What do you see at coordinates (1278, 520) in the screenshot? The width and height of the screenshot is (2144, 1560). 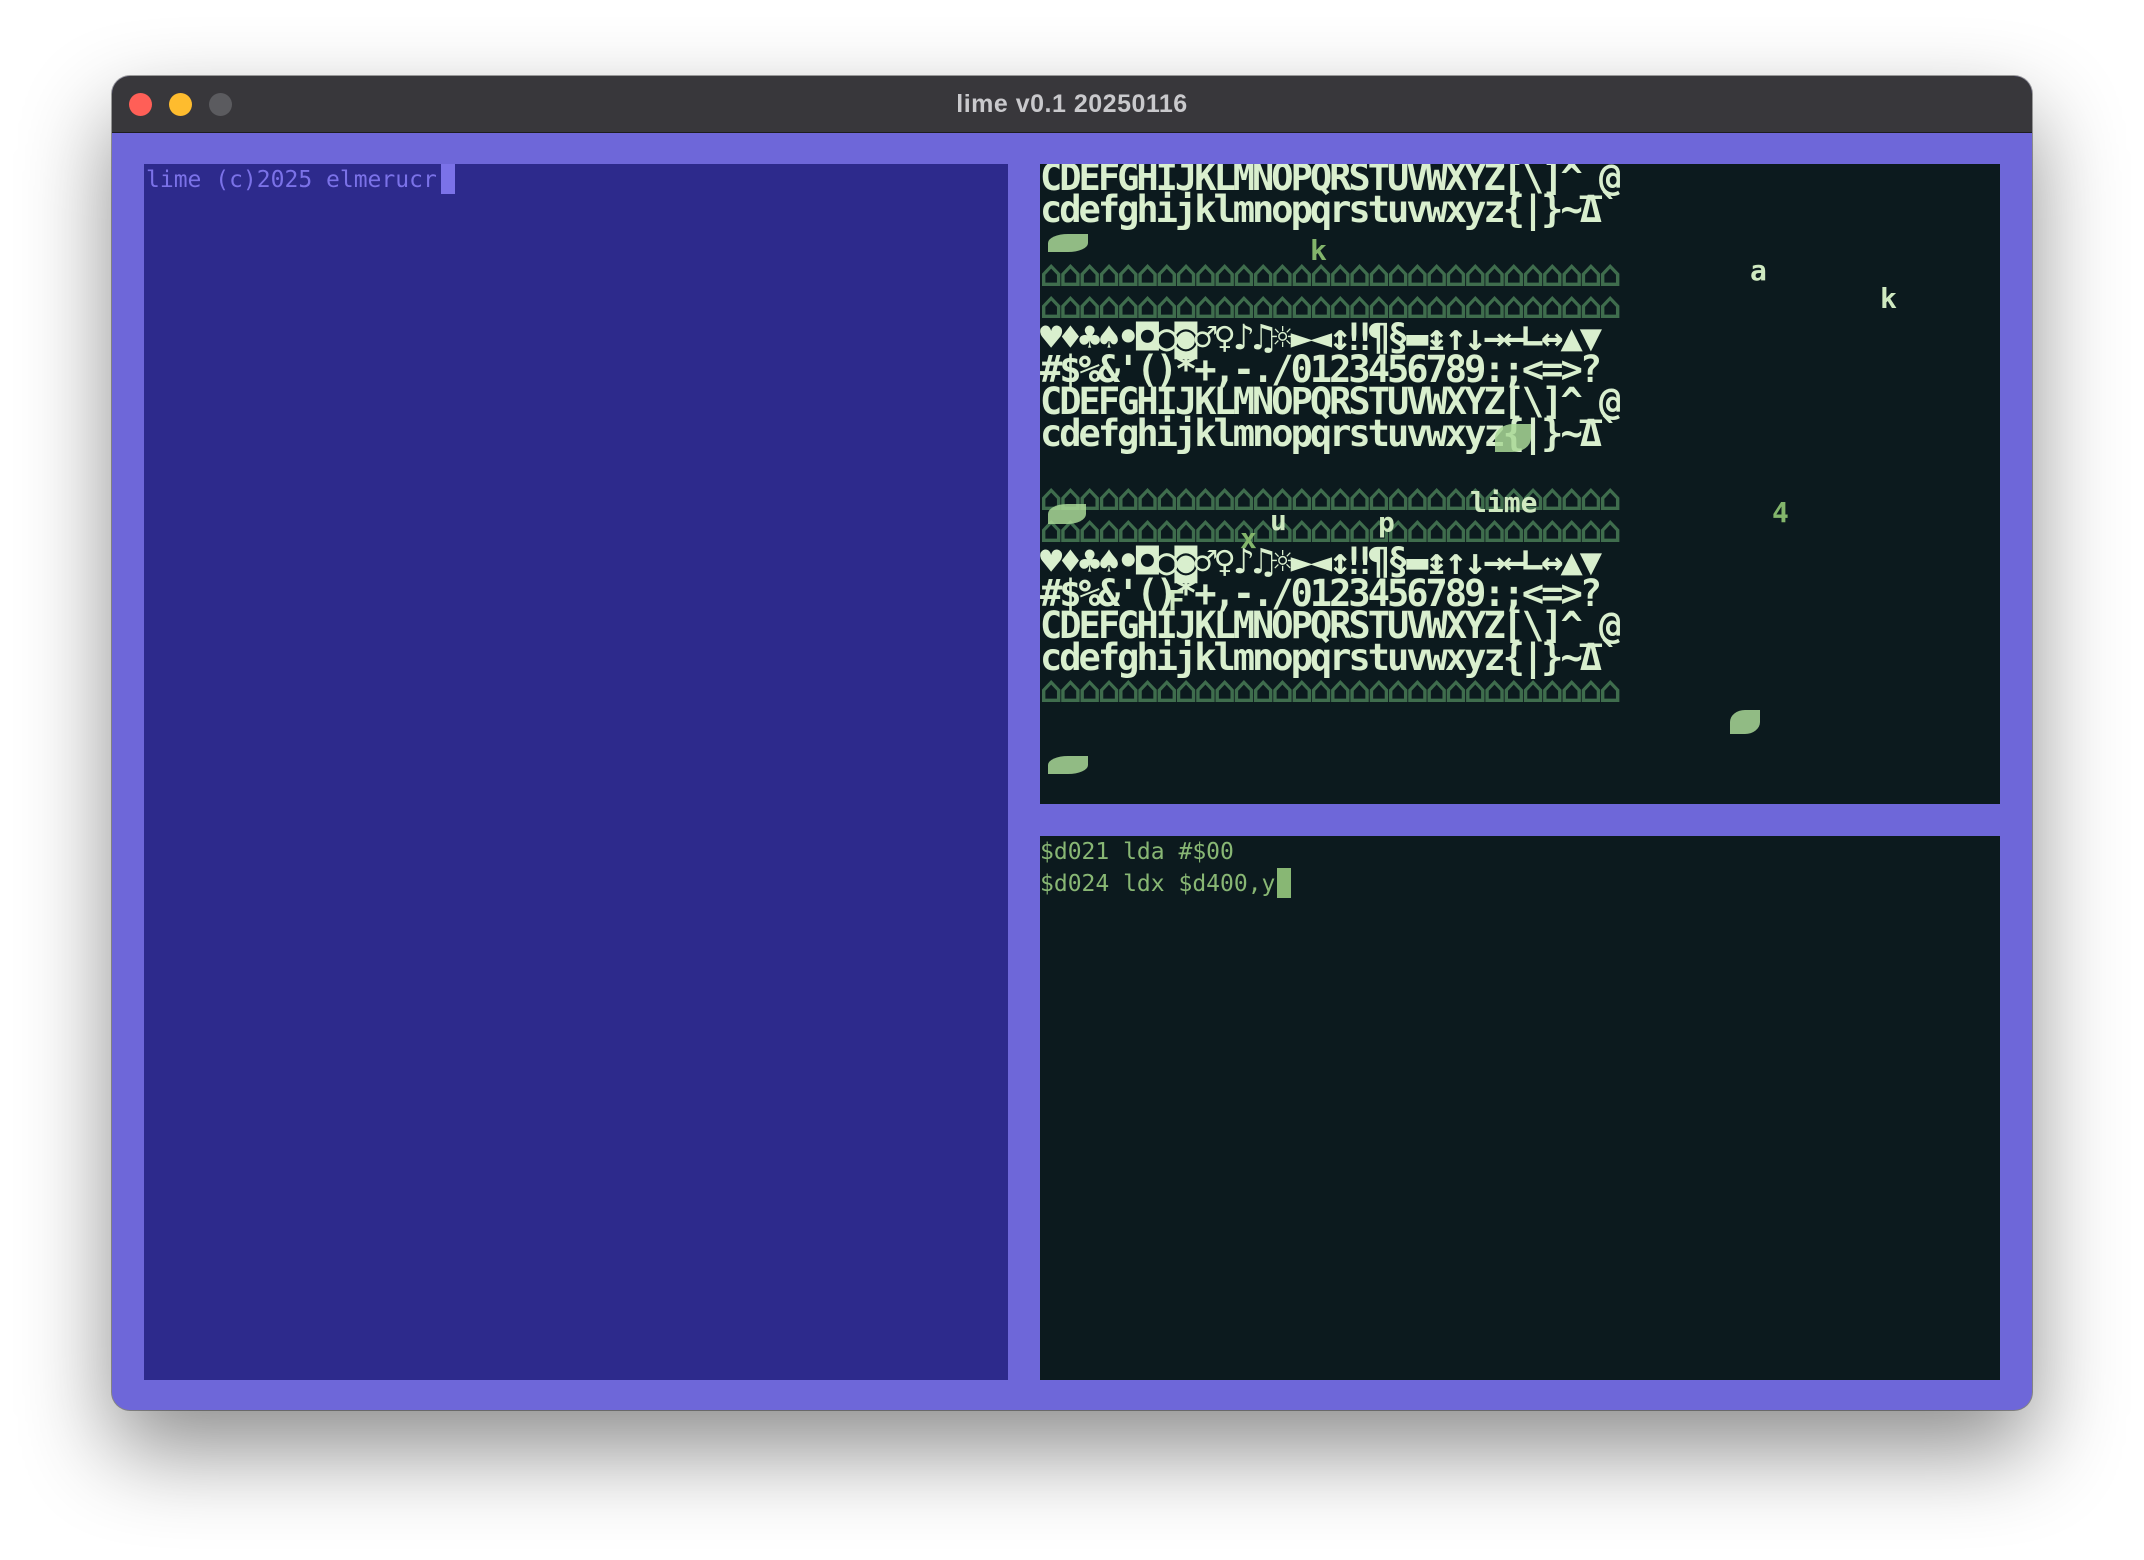 I see `sprite-letter: u` at bounding box center [1278, 520].